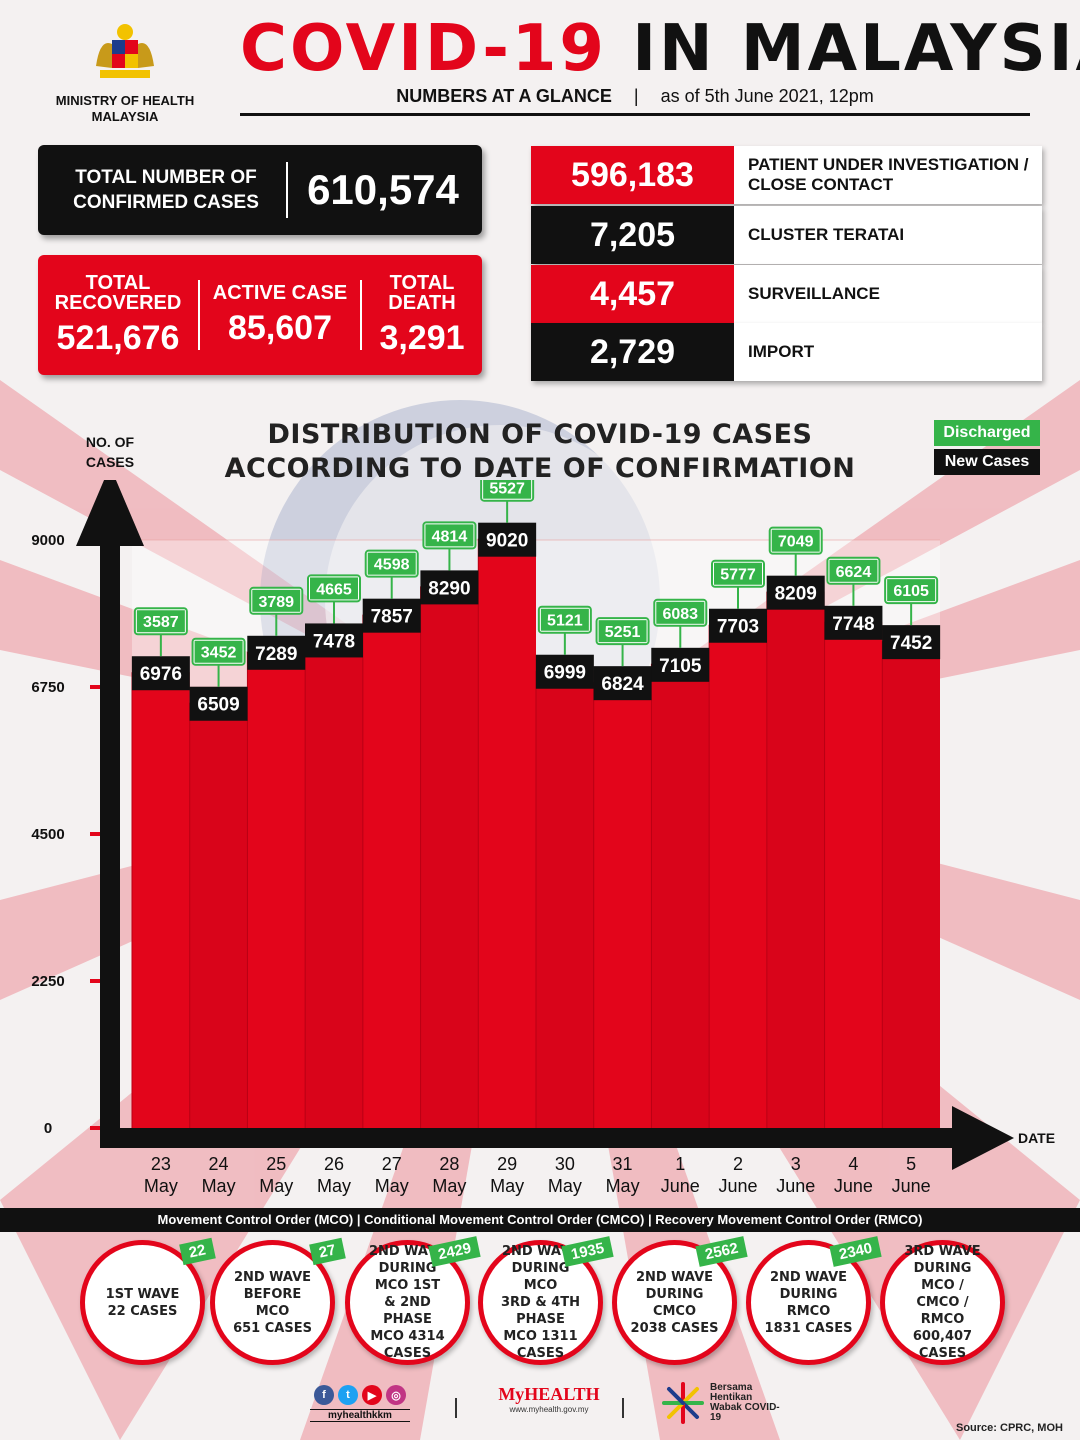 The height and width of the screenshot is (1440, 1080). I want to click on source-row-import: 2,729 IMPORT, so click(786, 352).